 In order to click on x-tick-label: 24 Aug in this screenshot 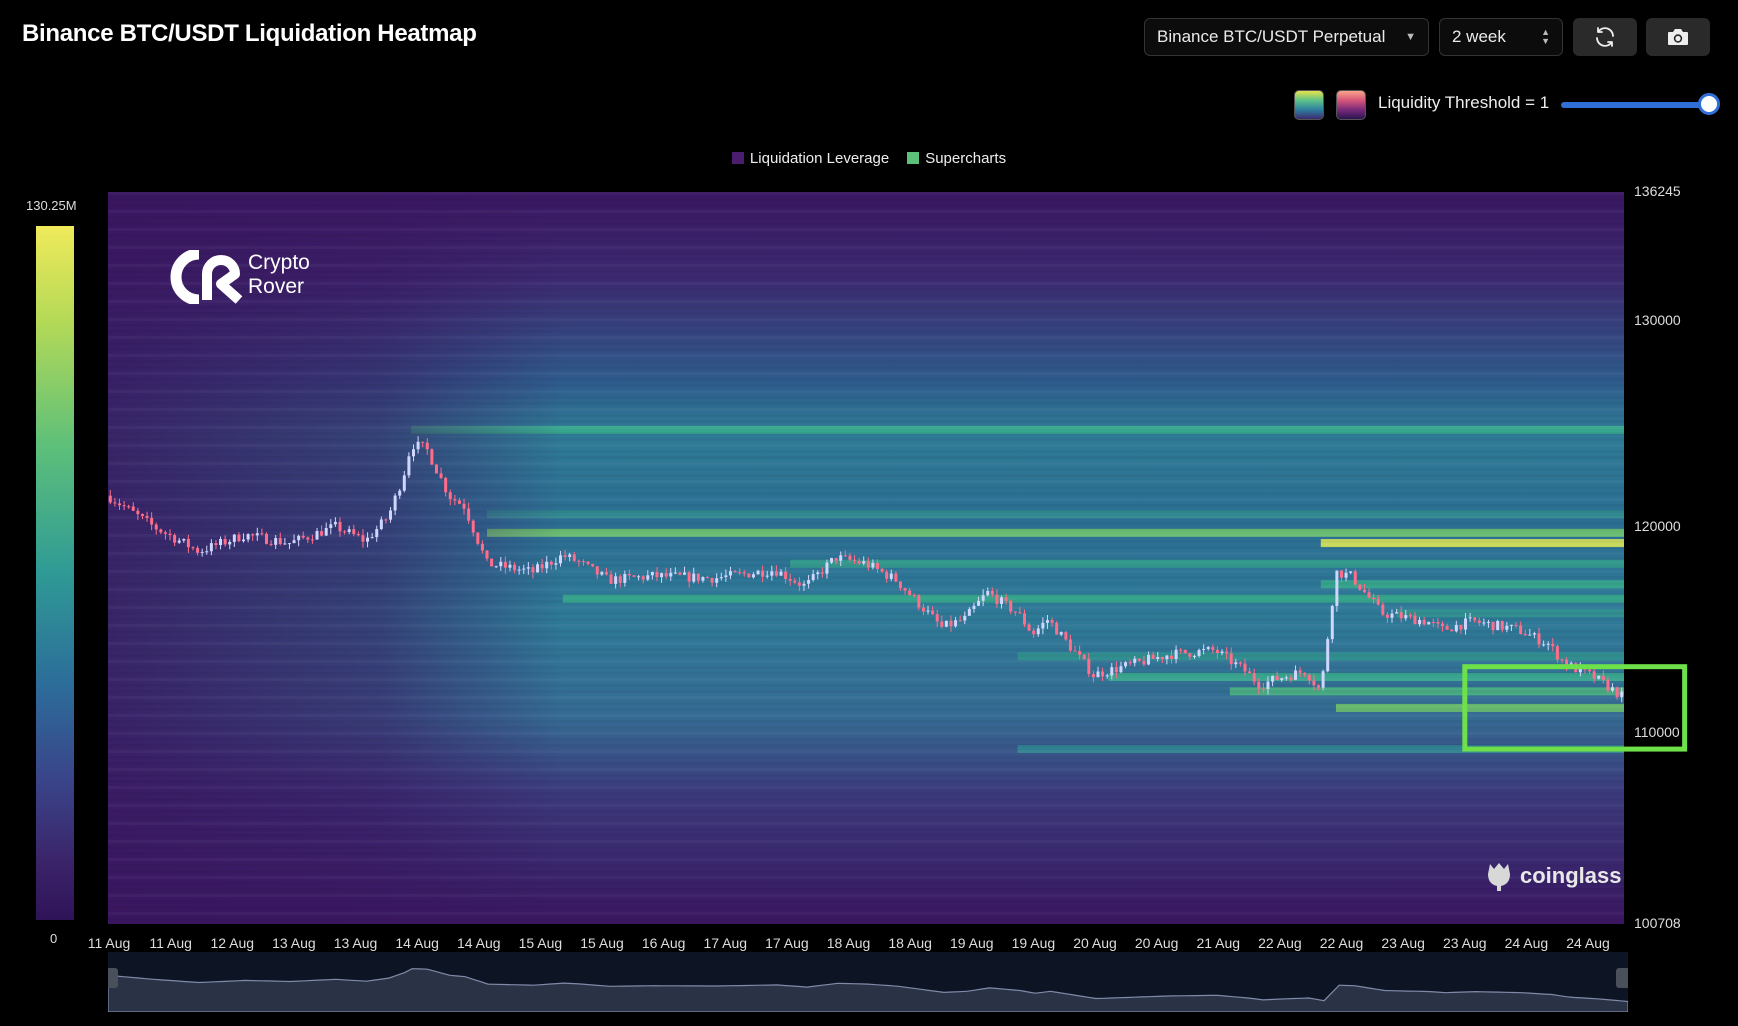, I will do `click(1526, 943)`.